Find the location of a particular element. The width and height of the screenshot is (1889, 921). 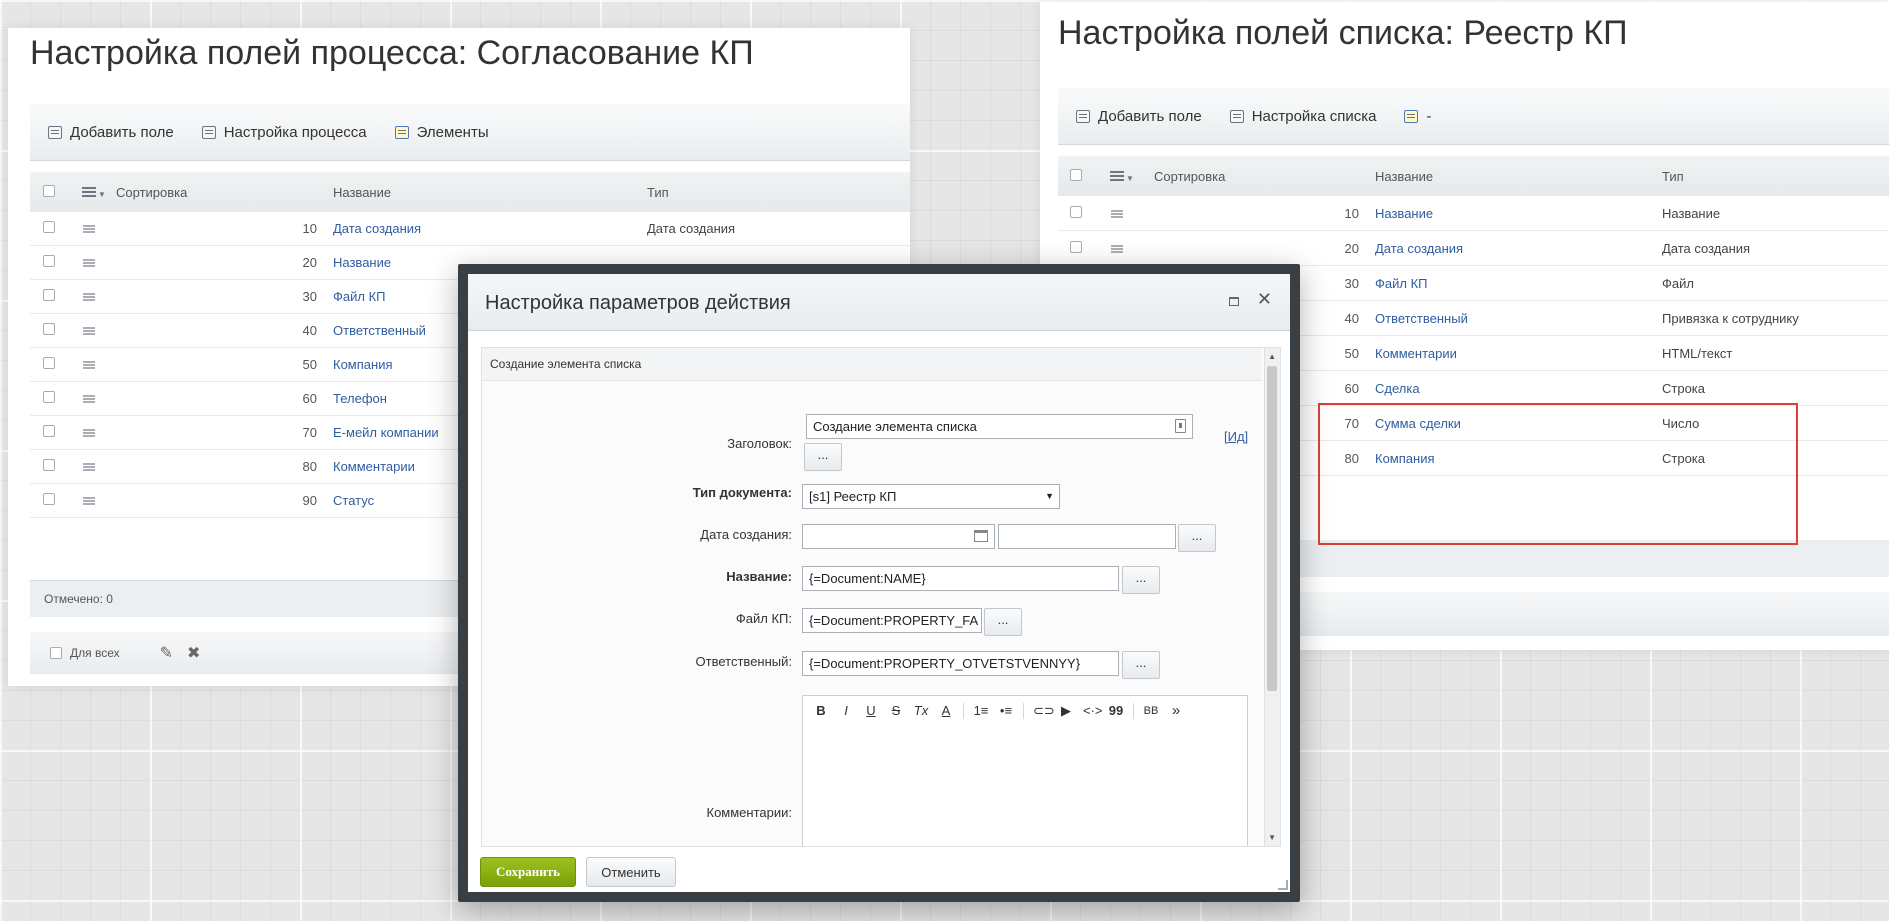

insert-value-icon is located at coordinates (1180, 426).